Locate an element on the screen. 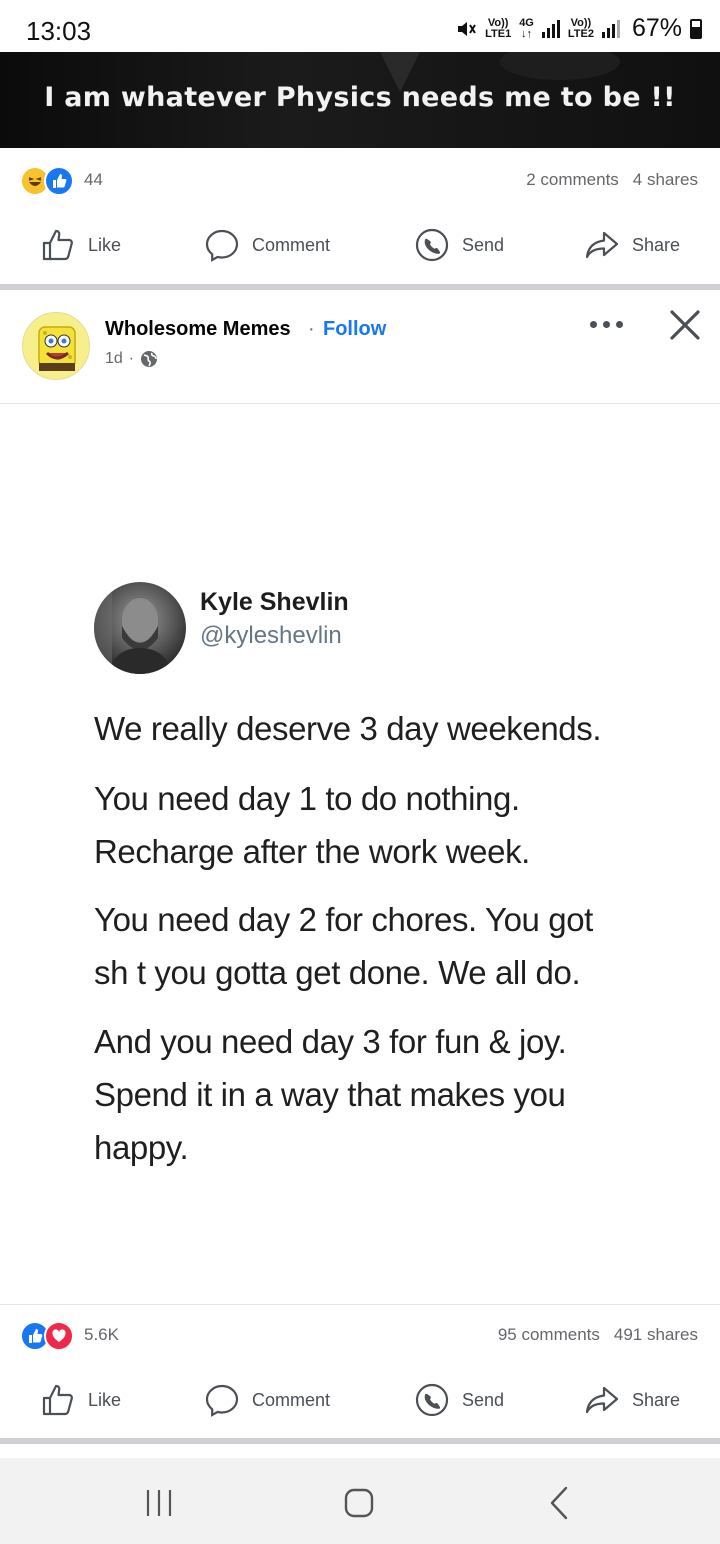 Image resolution: width=720 pixels, height=1544 pixels. sim1-indicator: Vo)) LTE1 is located at coordinates (498, 28).